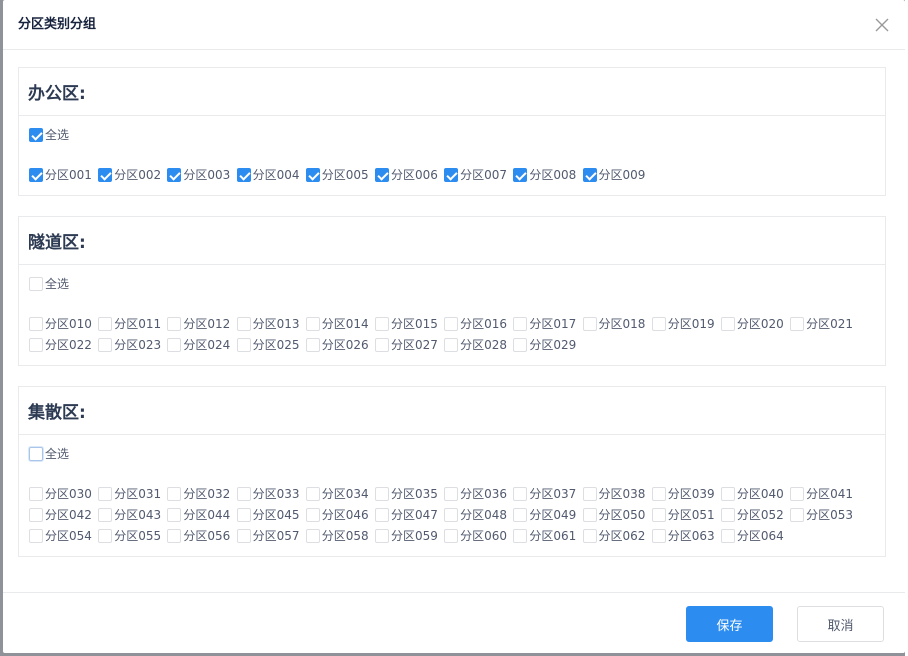 The height and width of the screenshot is (656, 908). What do you see at coordinates (547, 515) in the screenshot?
I see `zone-checkbox: 分区049` at bounding box center [547, 515].